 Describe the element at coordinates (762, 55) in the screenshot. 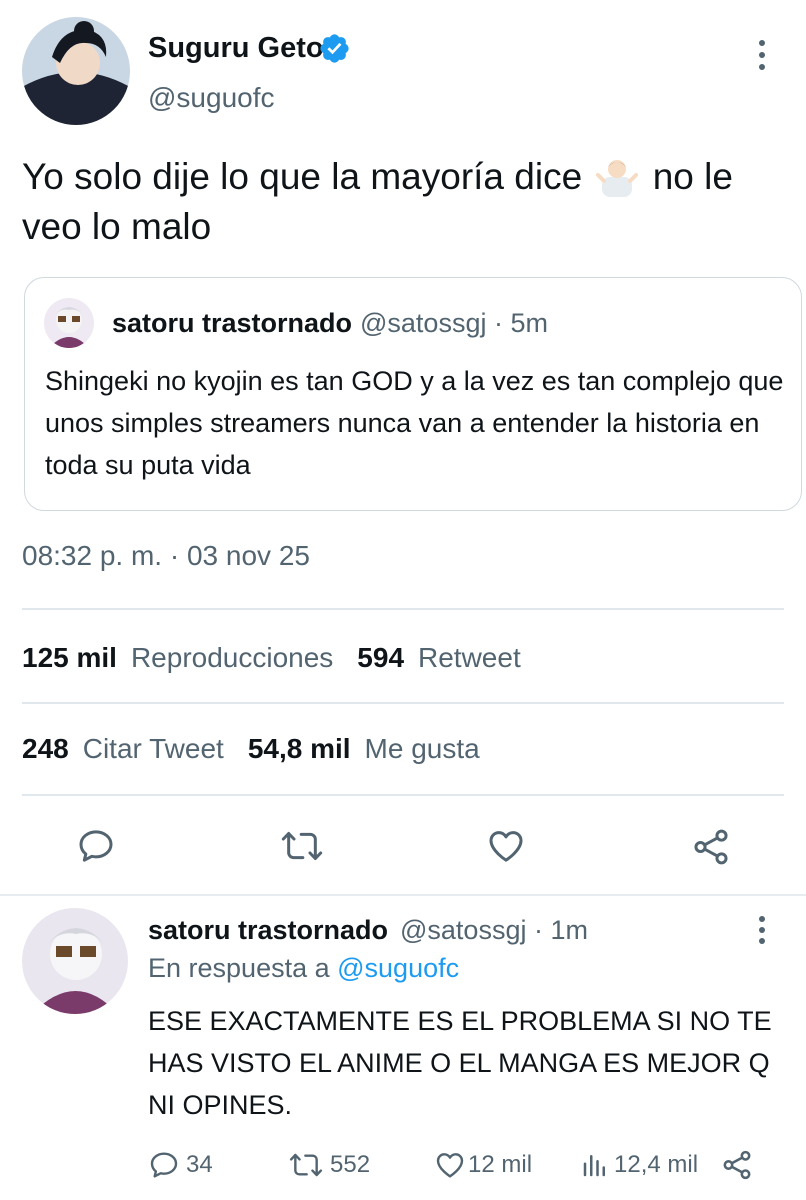

I see `more-options-icon` at that location.